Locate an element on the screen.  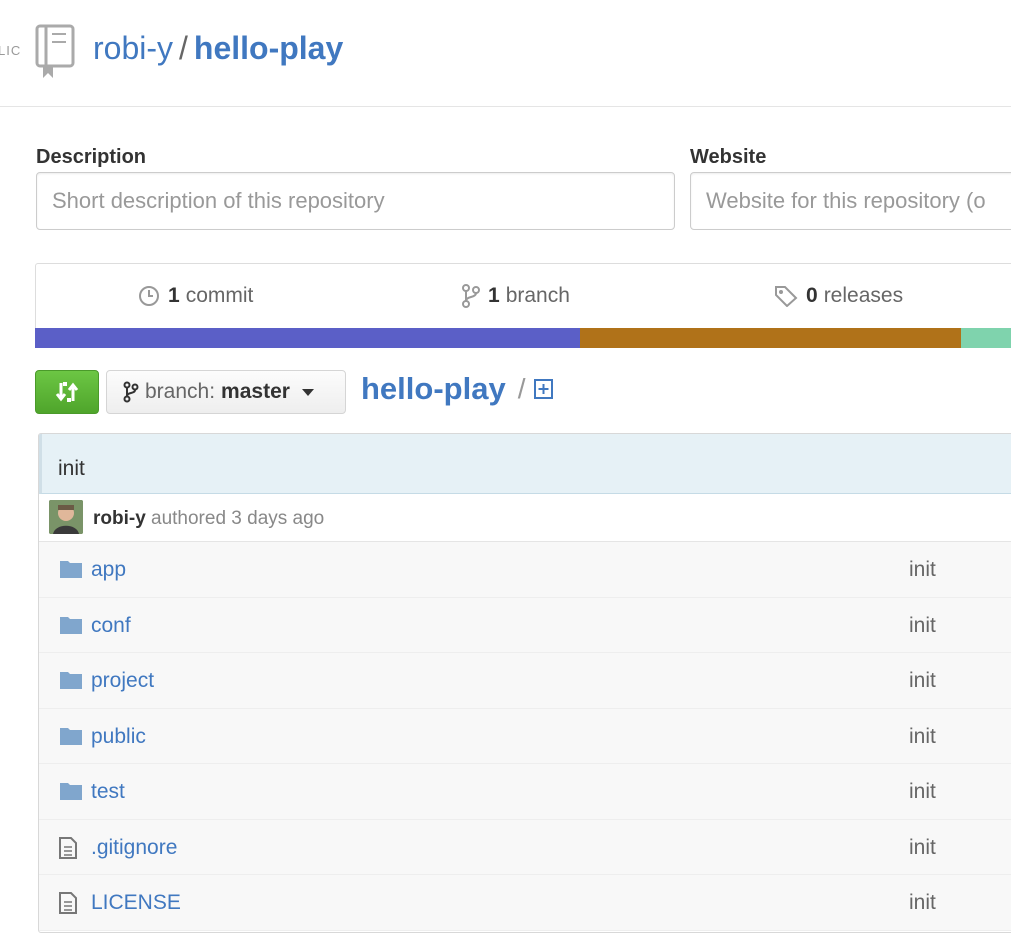
file-name-link: project is located at coordinates (122, 681).